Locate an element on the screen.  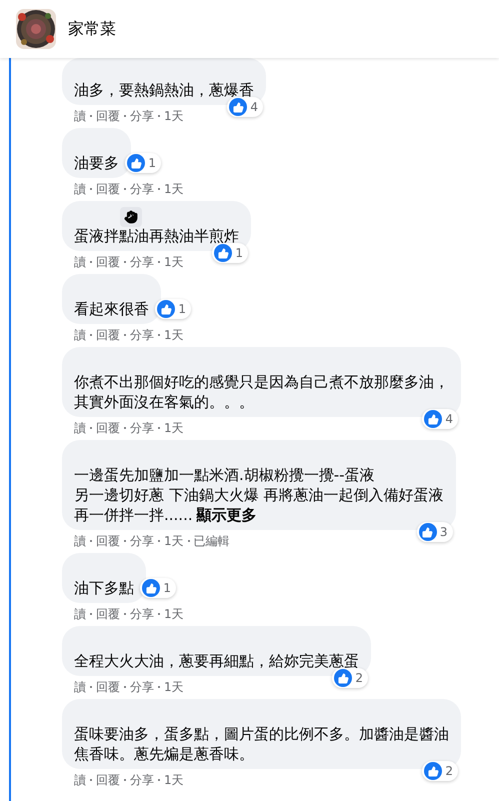
page-title: 家常菜 is located at coordinates (92, 29).